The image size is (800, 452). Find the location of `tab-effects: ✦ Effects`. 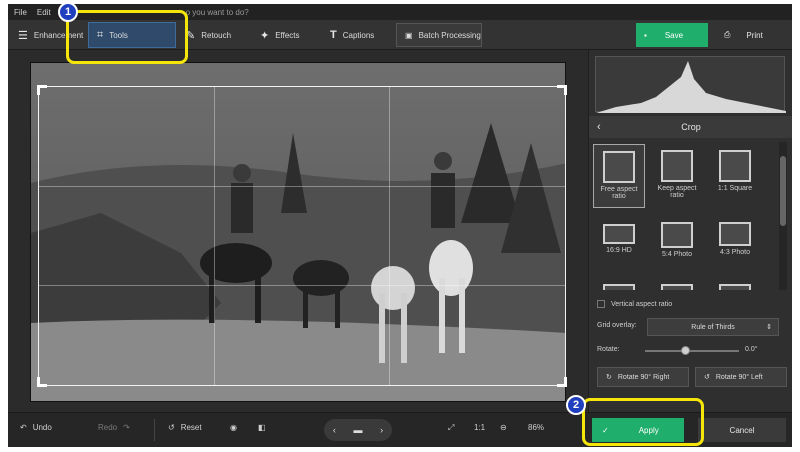

tab-effects: ✦ Effects is located at coordinates (285, 35).